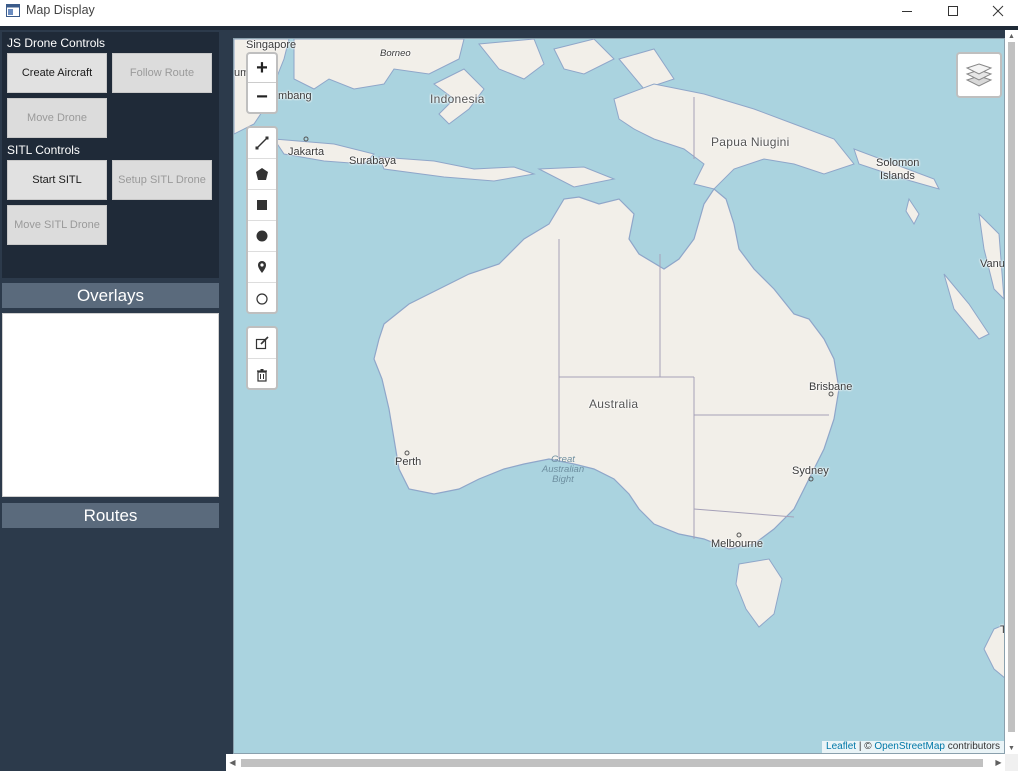 This screenshot has height=771, width=1018. What do you see at coordinates (110, 405) in the screenshot?
I see `overlays-list` at bounding box center [110, 405].